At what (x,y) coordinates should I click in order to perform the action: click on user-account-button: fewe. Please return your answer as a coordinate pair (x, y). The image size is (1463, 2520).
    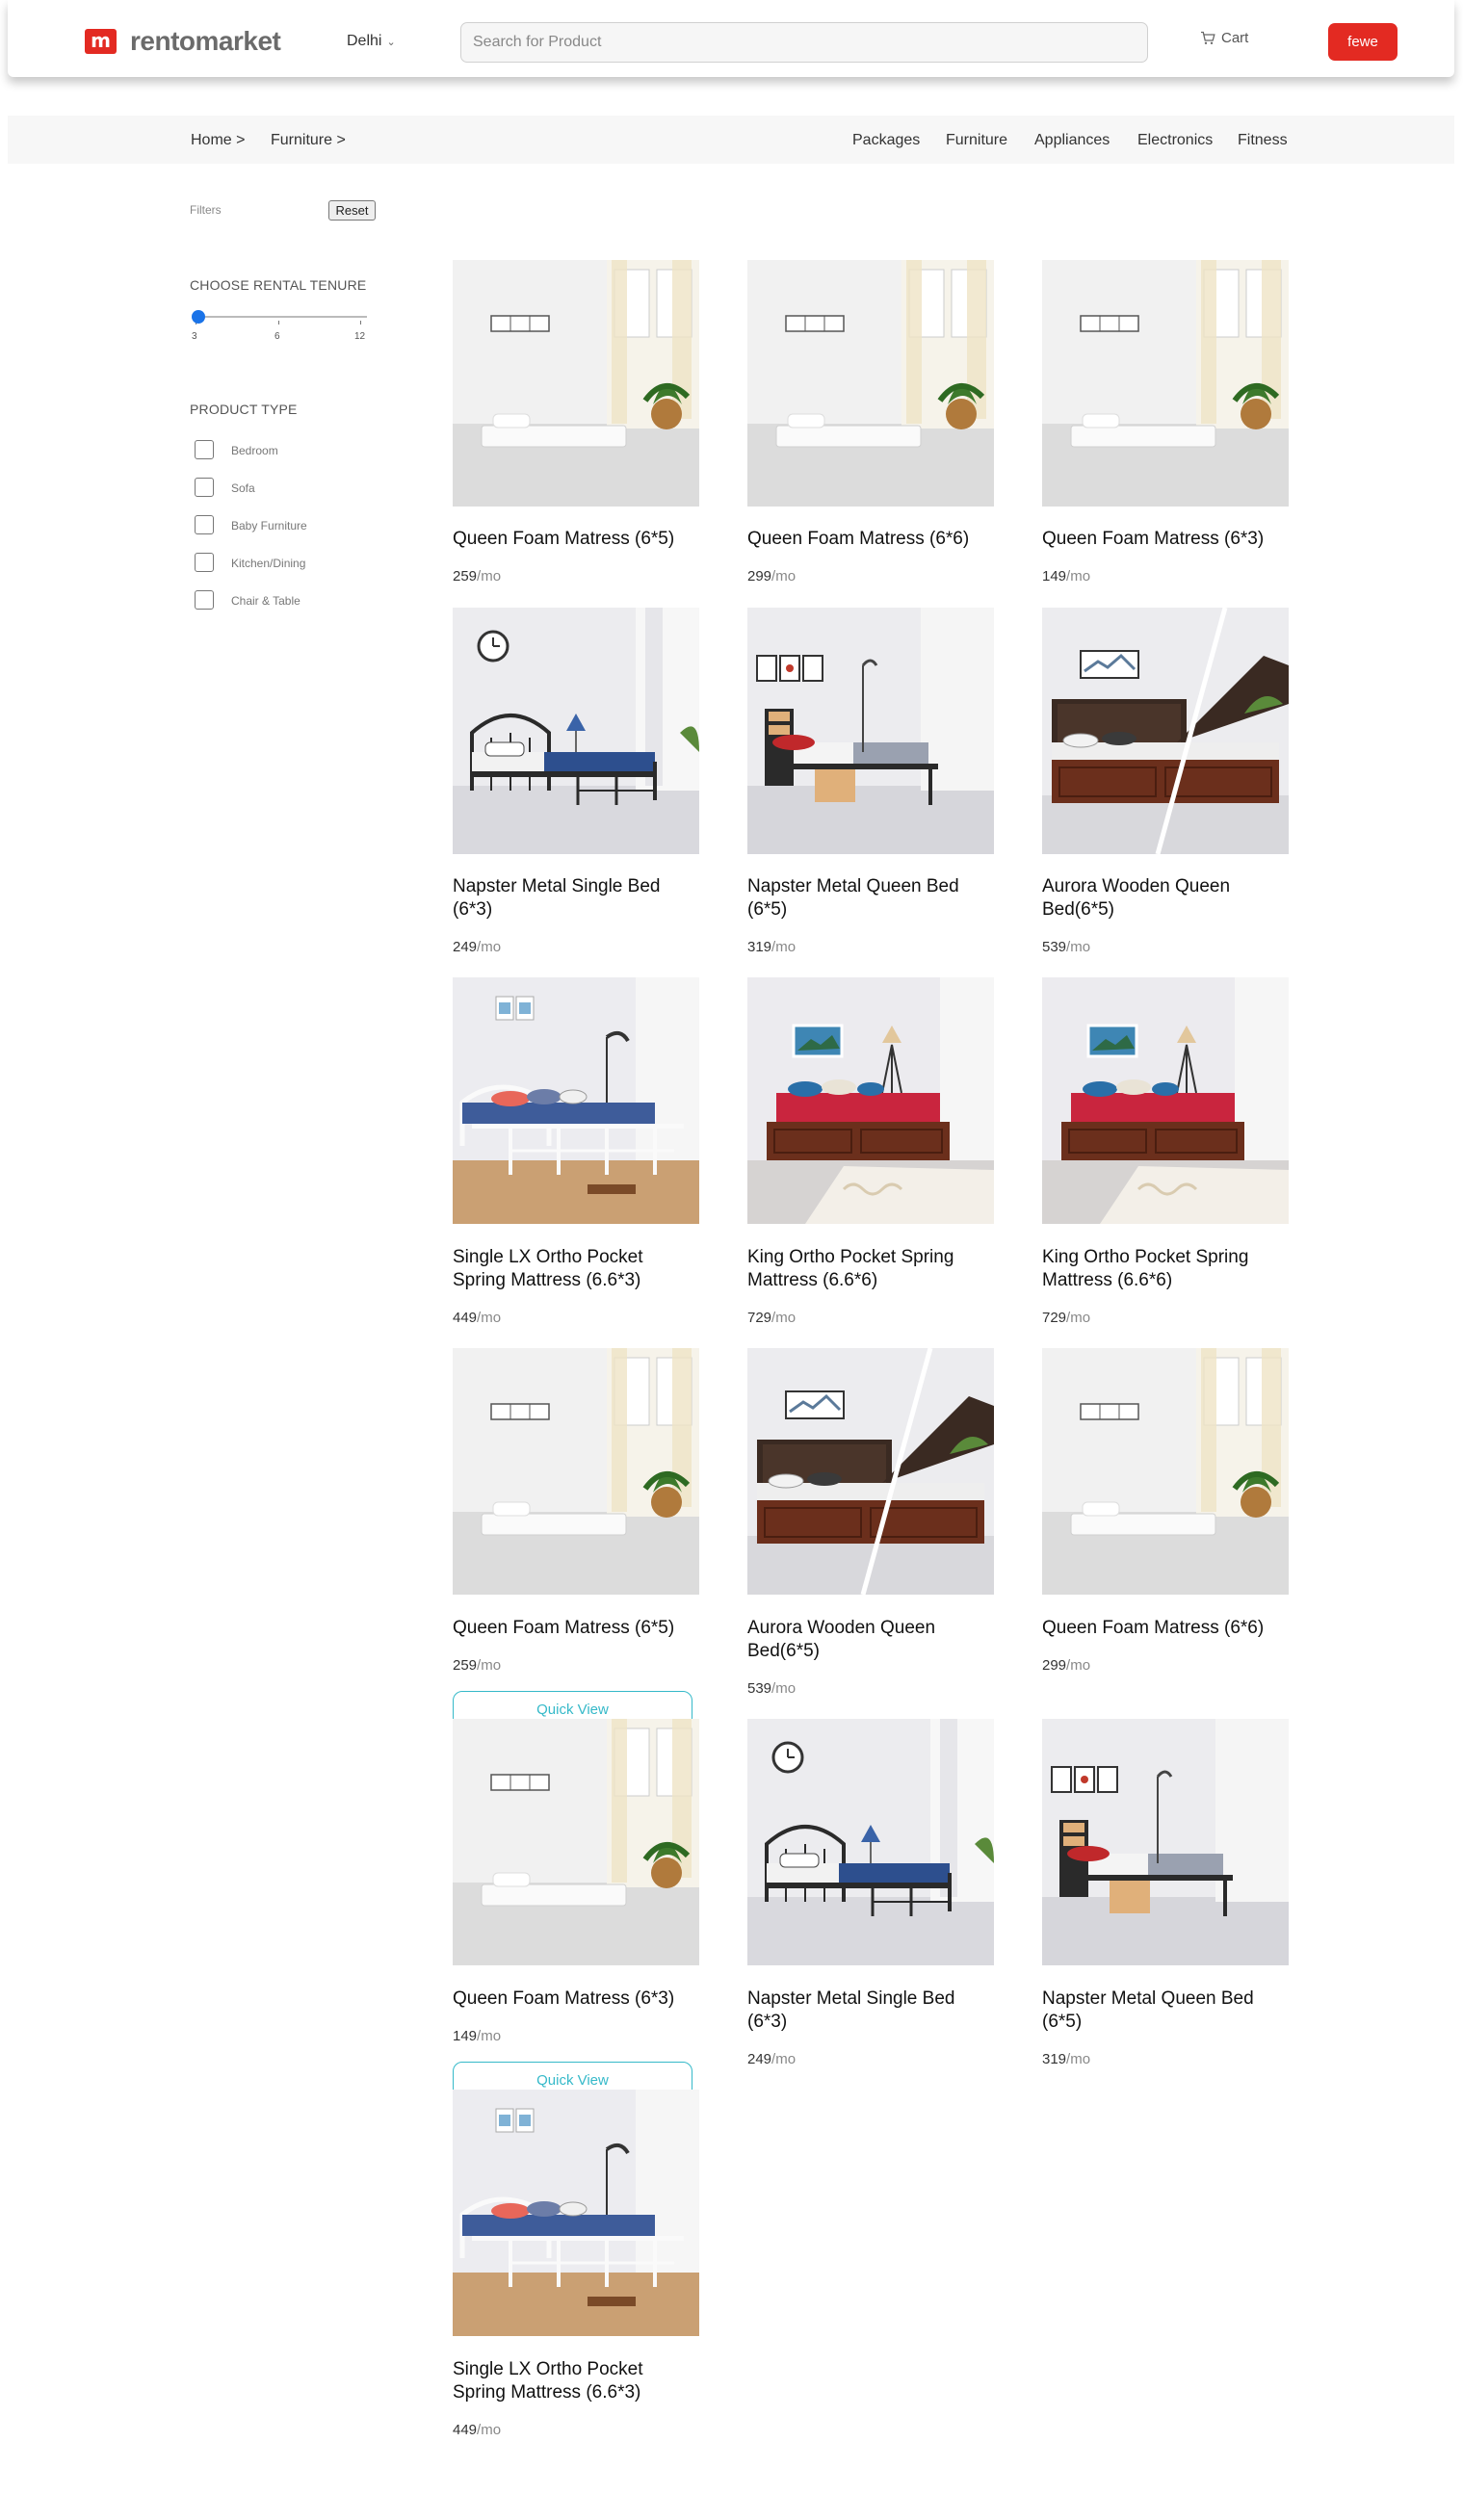
    Looking at the image, I should click on (1363, 42).